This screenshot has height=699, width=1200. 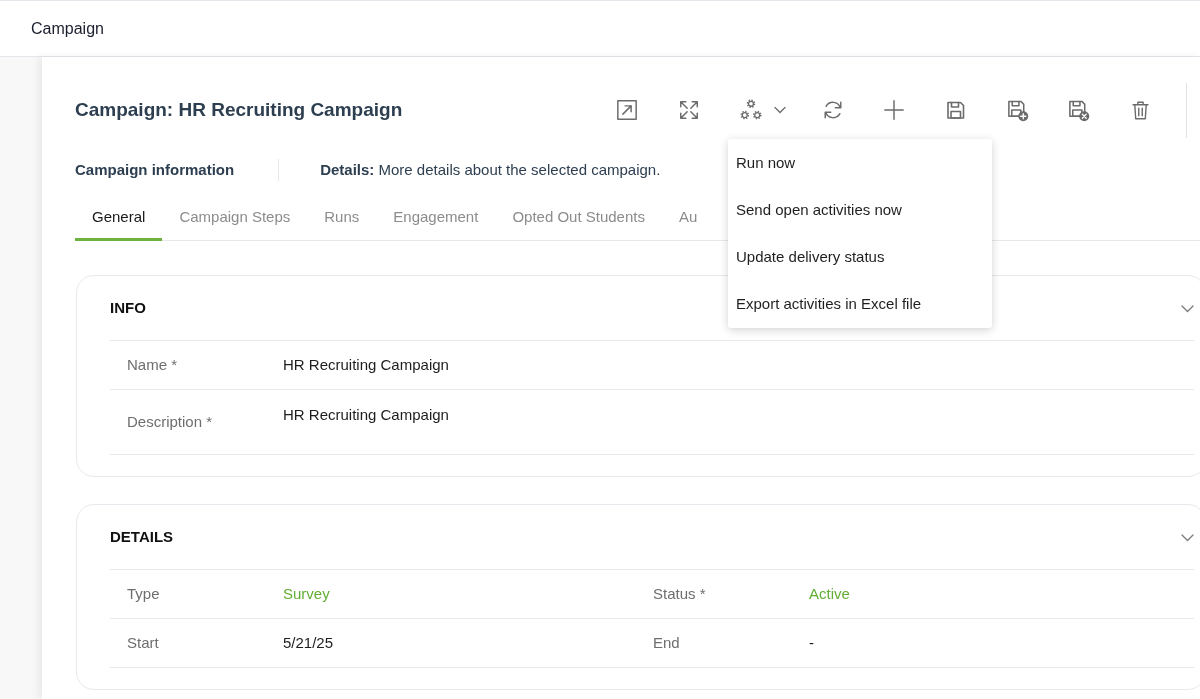 What do you see at coordinates (143, 642) in the screenshot?
I see `field-label: Start` at bounding box center [143, 642].